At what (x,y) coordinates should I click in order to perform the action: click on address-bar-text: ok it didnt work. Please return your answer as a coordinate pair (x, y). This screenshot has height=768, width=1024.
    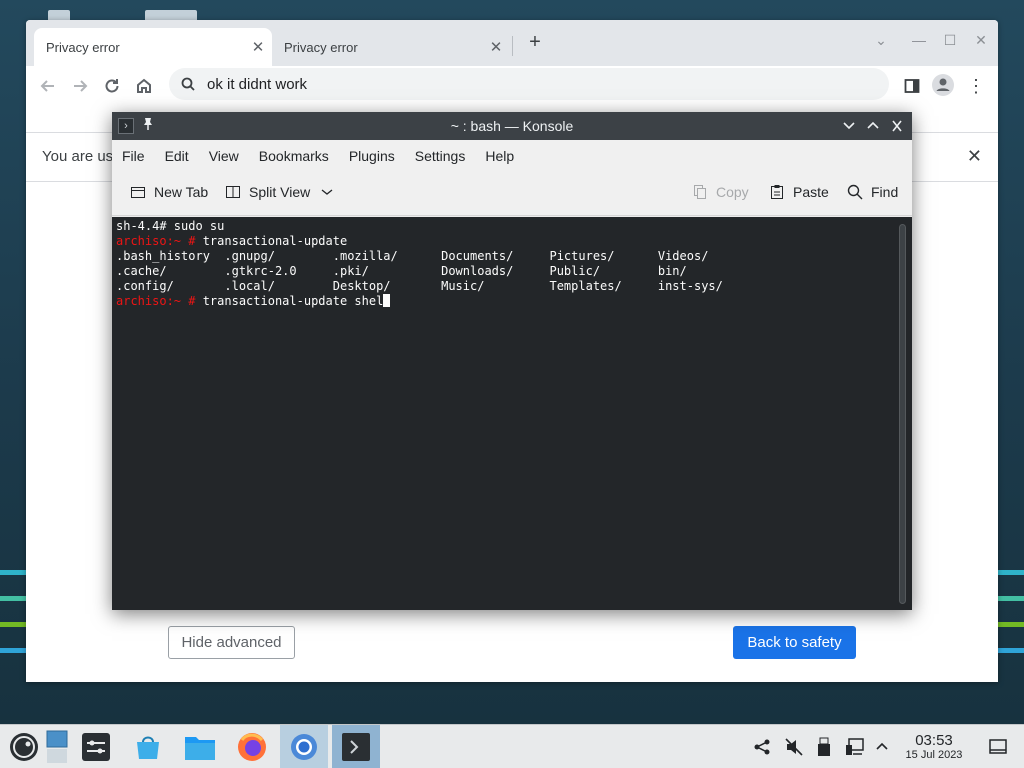
    Looking at the image, I should click on (257, 84).